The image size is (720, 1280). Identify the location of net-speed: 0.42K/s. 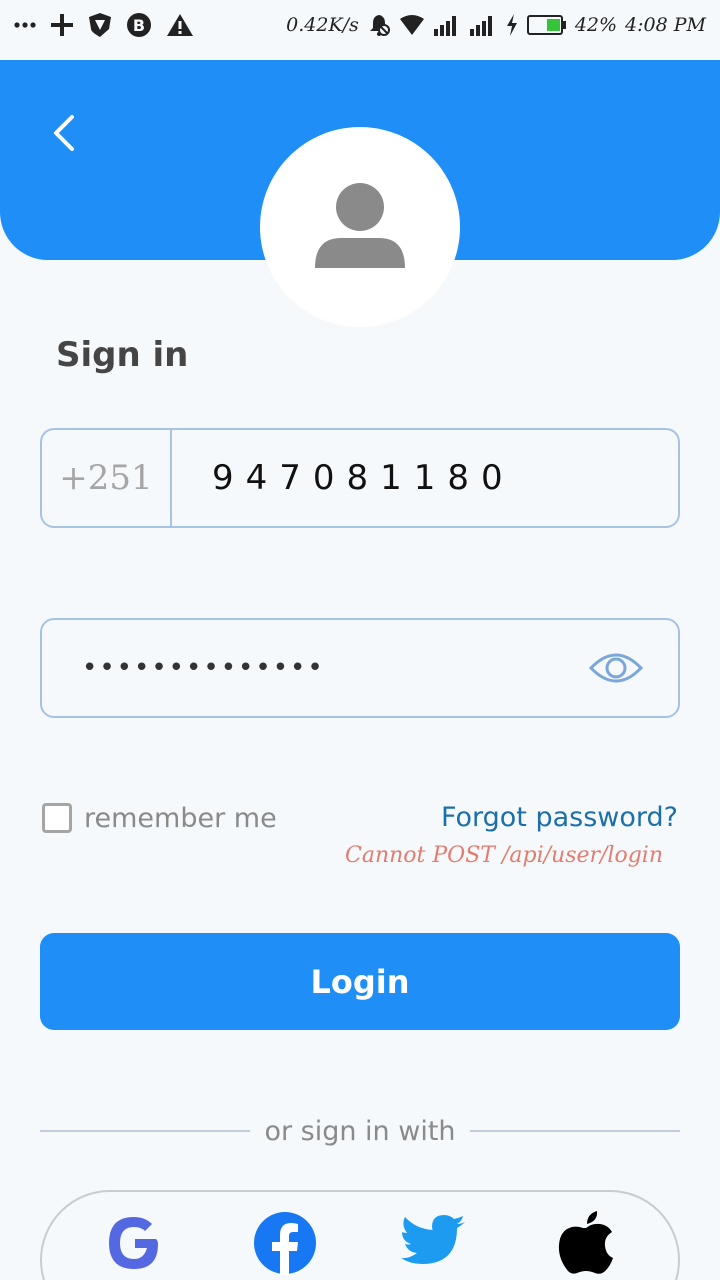
(322, 25).